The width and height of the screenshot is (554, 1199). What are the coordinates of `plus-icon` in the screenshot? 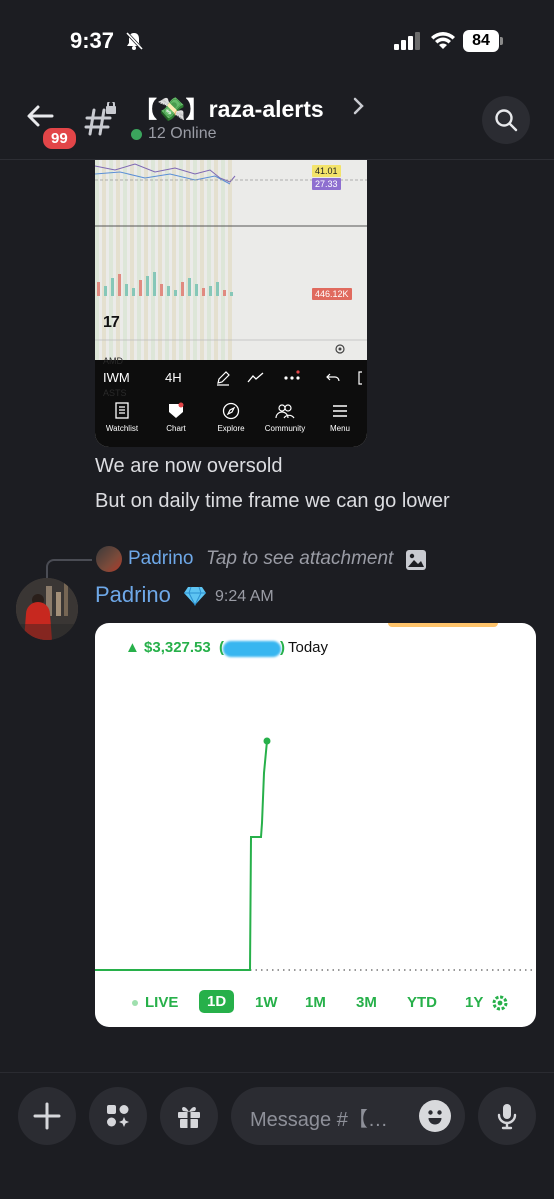 It's located at (47, 1116).